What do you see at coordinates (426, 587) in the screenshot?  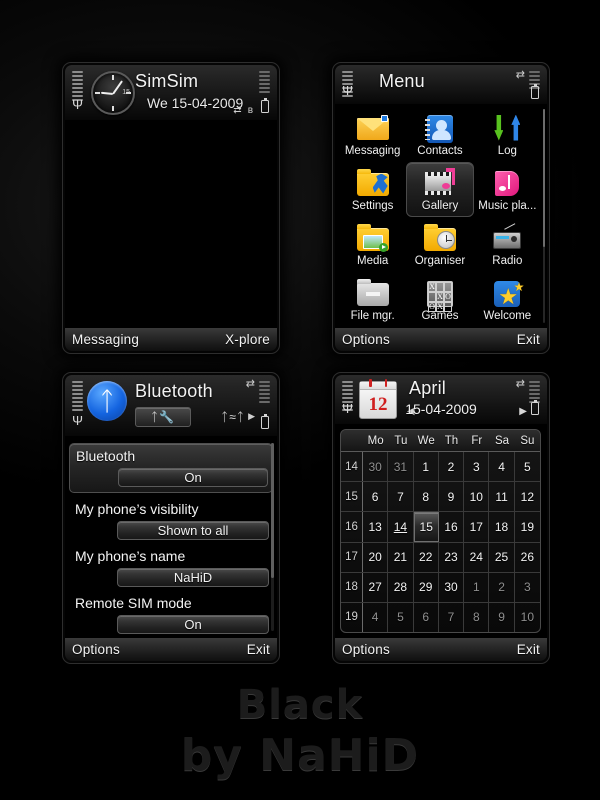 I see `calendar-day-cell: 29` at bounding box center [426, 587].